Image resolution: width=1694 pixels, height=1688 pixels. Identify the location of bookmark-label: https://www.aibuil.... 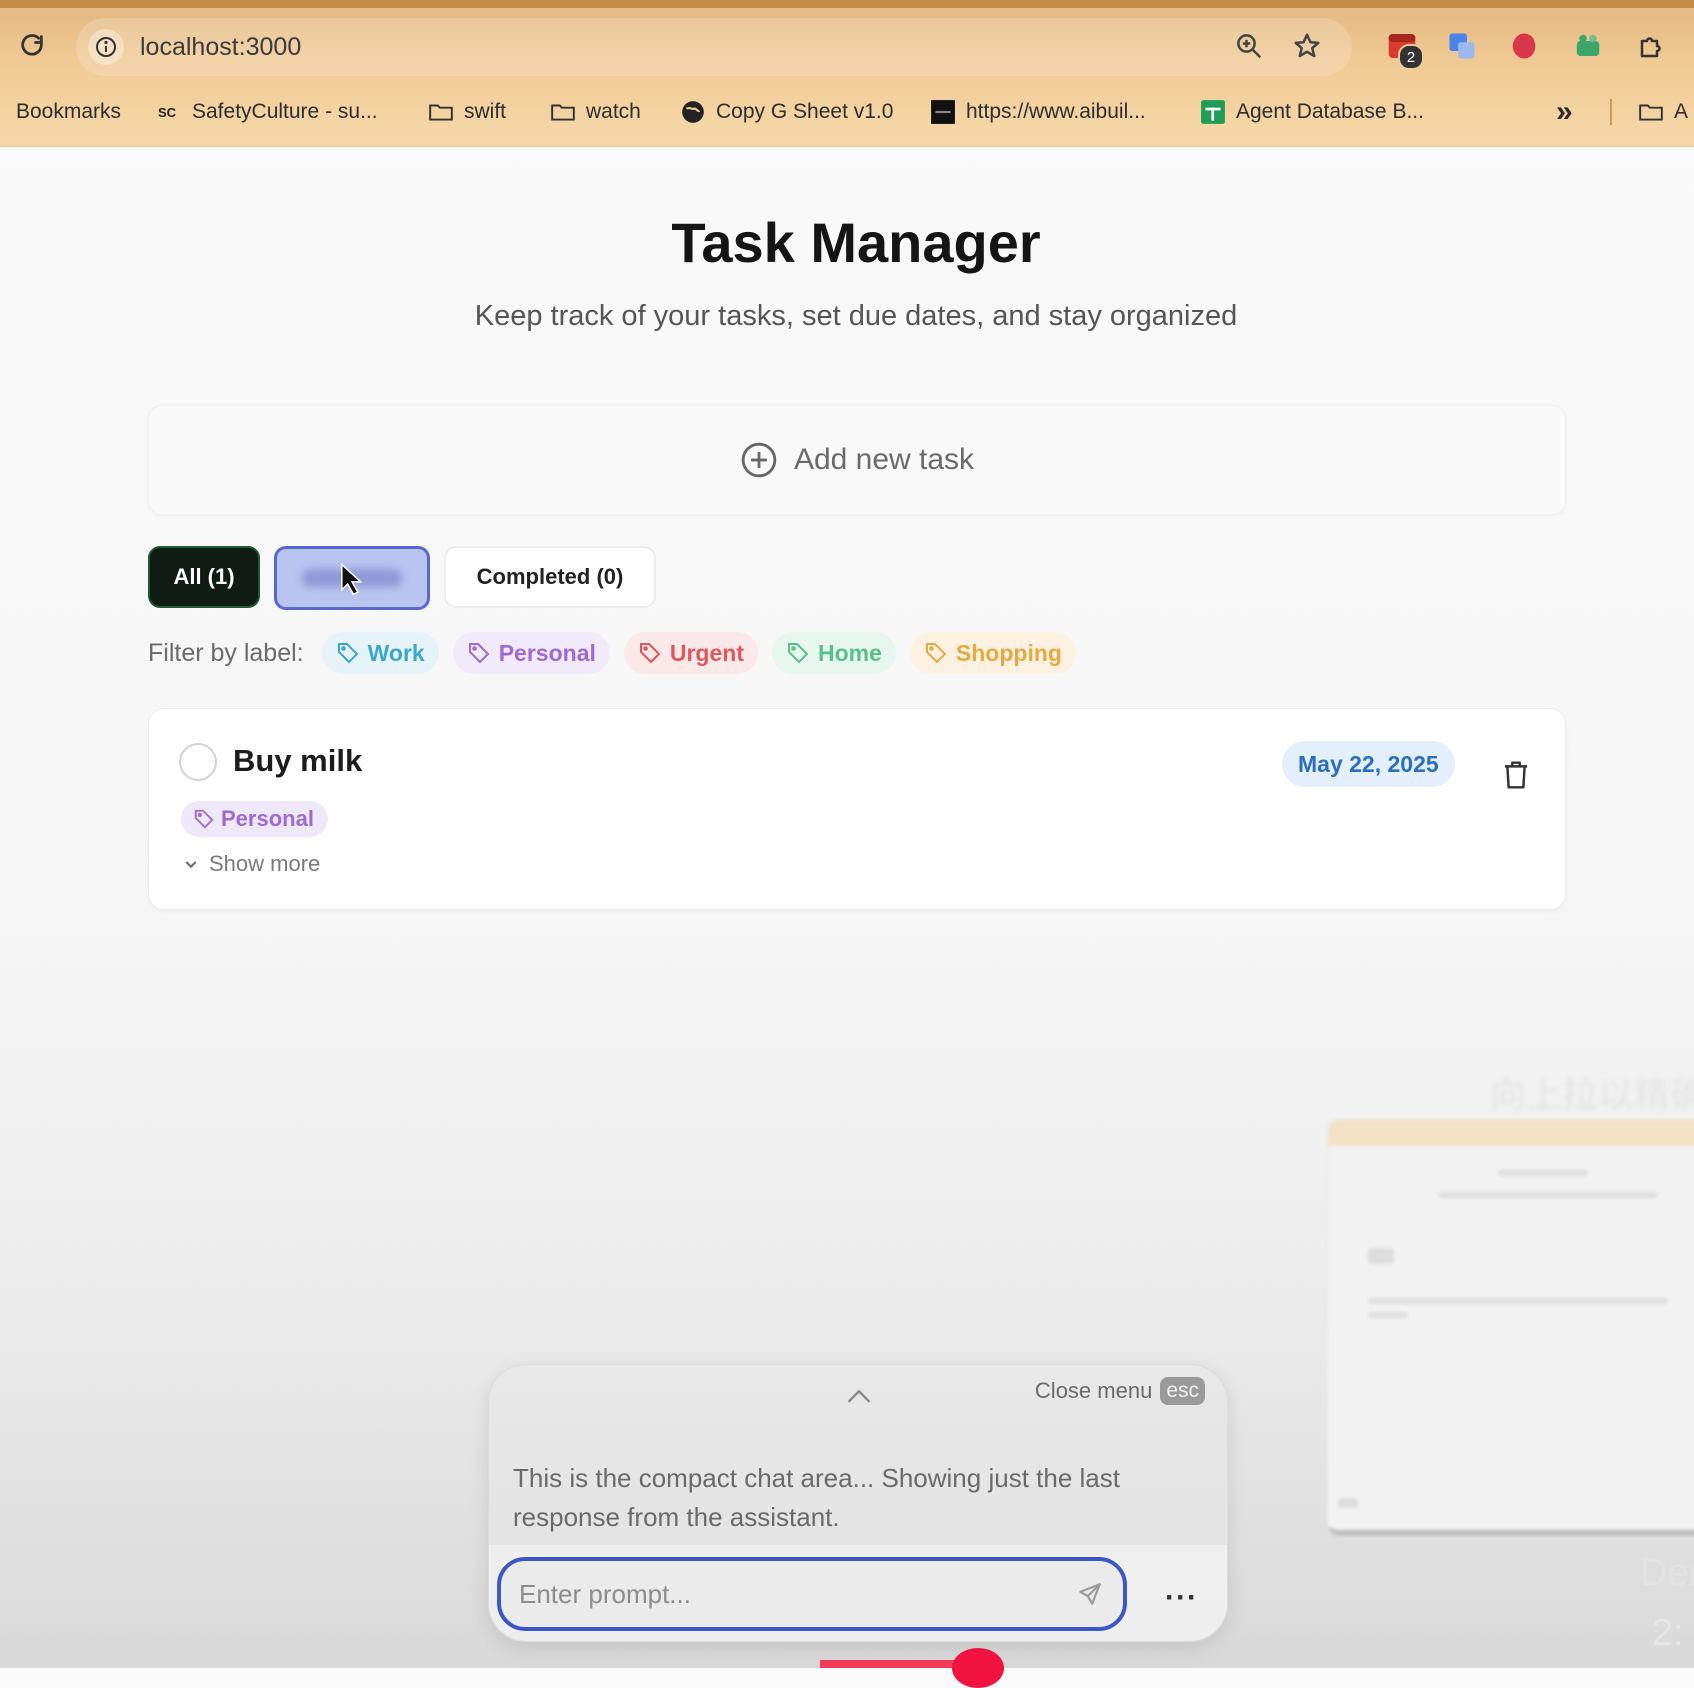
(1056, 111).